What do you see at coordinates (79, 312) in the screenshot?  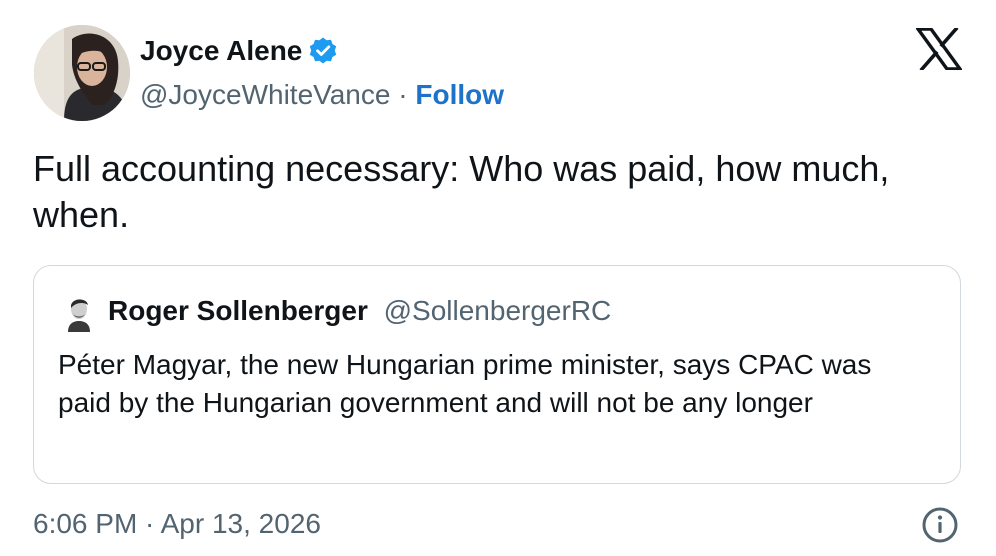 I see `quoted-author-avatar` at bounding box center [79, 312].